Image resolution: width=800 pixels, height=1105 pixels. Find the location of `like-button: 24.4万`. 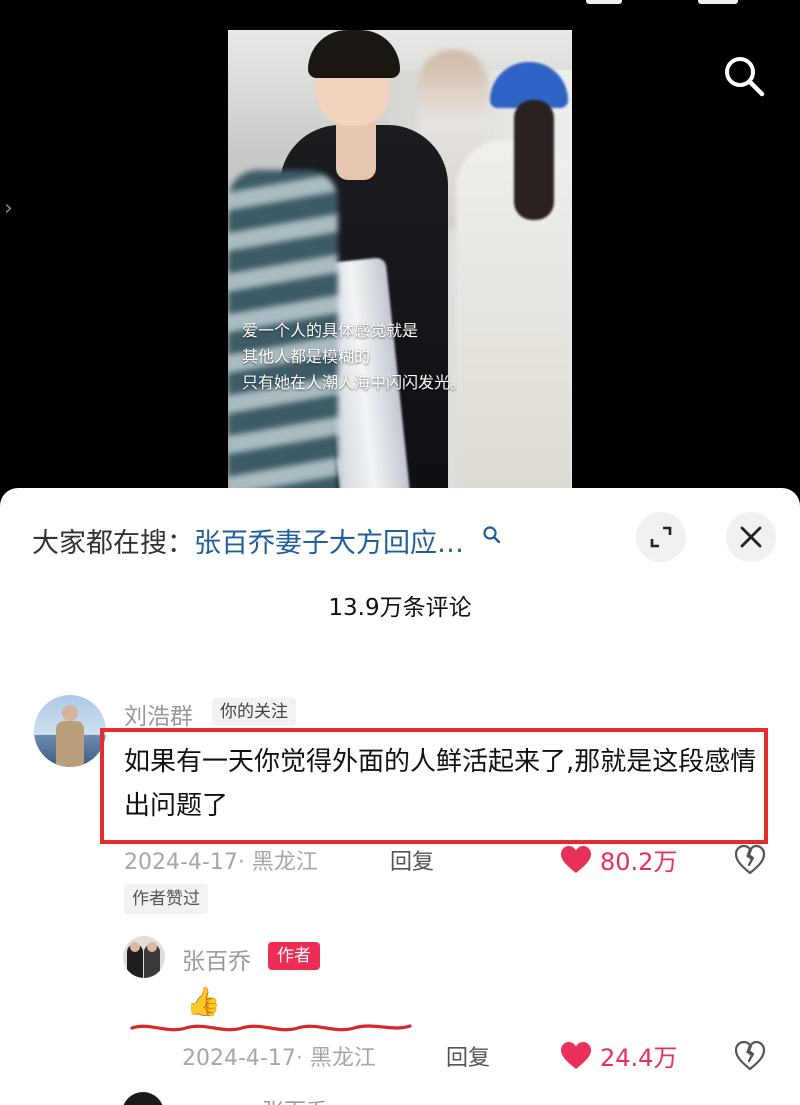

like-button: 24.4万 is located at coordinates (618, 1055).